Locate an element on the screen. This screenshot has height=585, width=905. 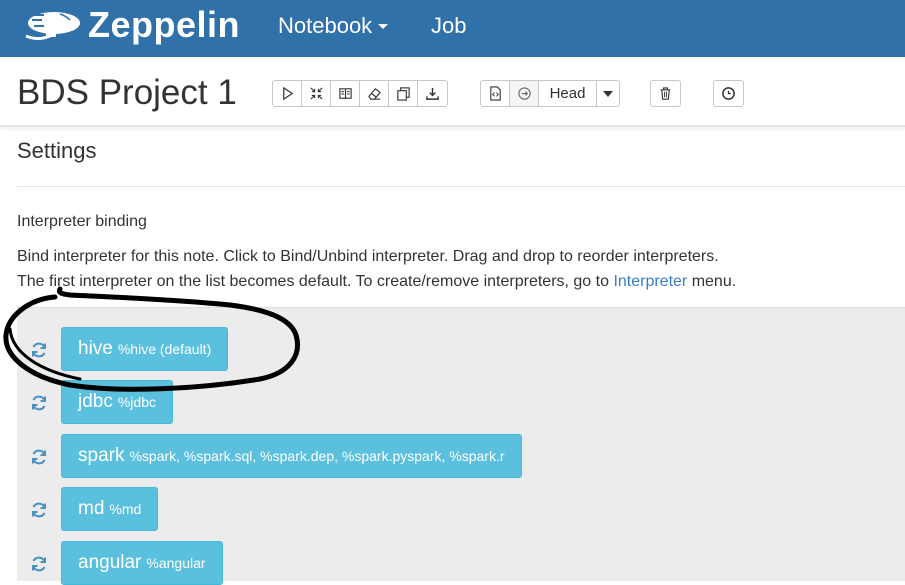
interpreter-button-jdbc: jdbc %jdbc is located at coordinates (117, 402).